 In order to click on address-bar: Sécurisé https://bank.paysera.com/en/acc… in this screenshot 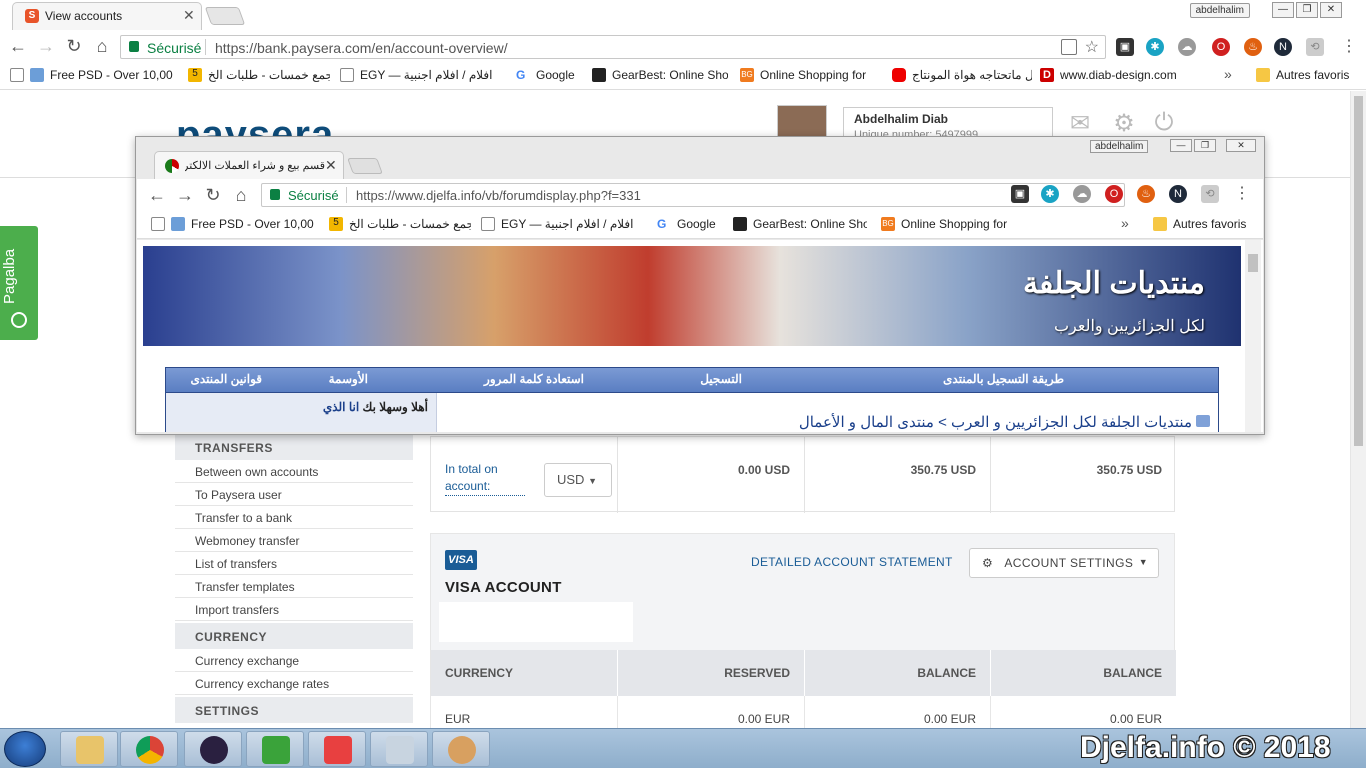, I will do `click(613, 47)`.